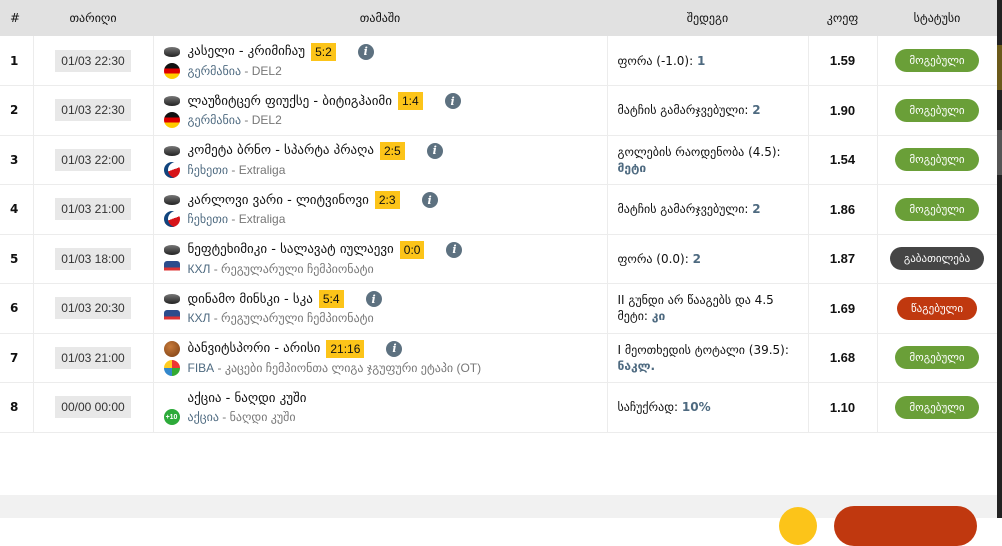  What do you see at coordinates (707, 358) in the screenshot?
I see `result-cell: I მეოთხედის ტოტალი (39.5): ნაკლ.` at bounding box center [707, 358].